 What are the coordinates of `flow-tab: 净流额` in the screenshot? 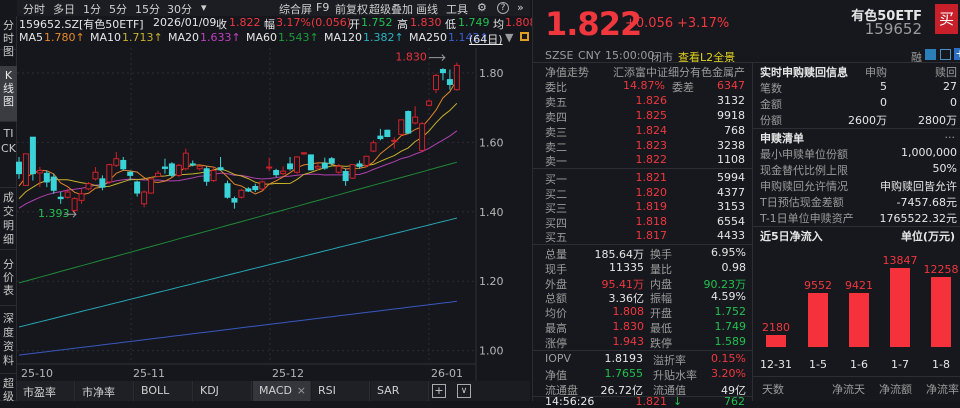 It's located at (895, 389).